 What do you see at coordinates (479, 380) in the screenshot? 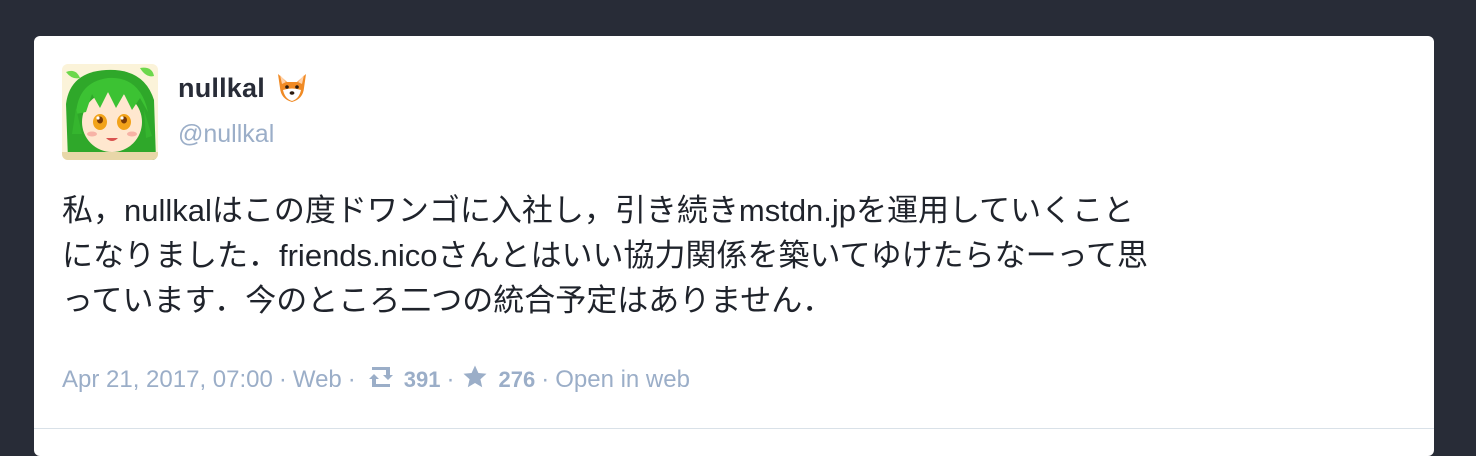
I see `star-icon` at bounding box center [479, 380].